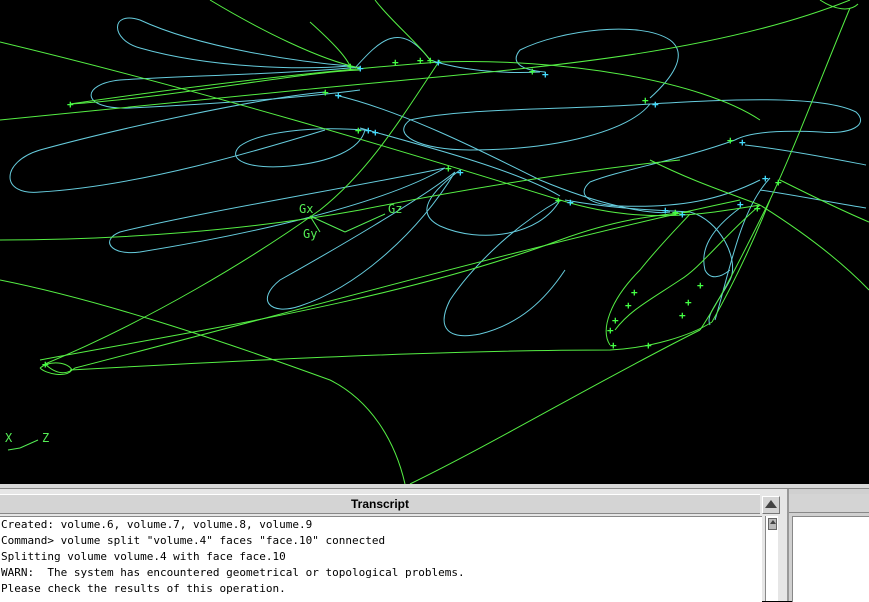 Image resolution: width=869 pixels, height=602 pixels. I want to click on axis-label-x: X, so click(9, 438).